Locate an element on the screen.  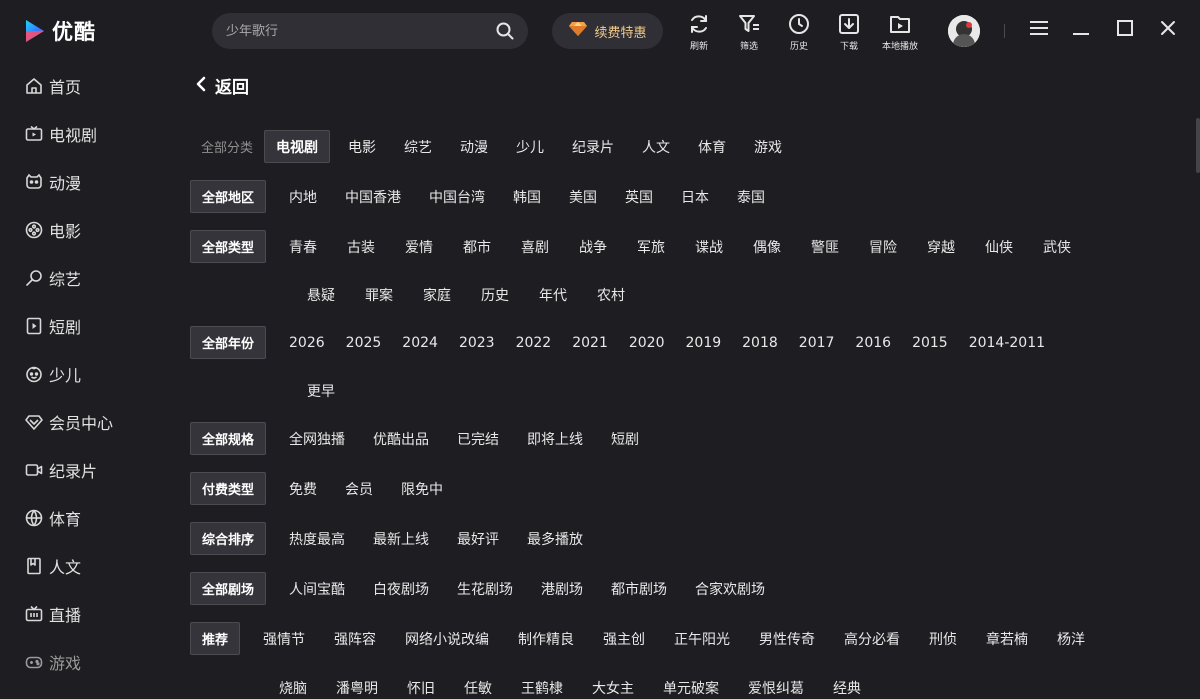
sidebar-item-sports: 体育 is located at coordinates (70, 518).